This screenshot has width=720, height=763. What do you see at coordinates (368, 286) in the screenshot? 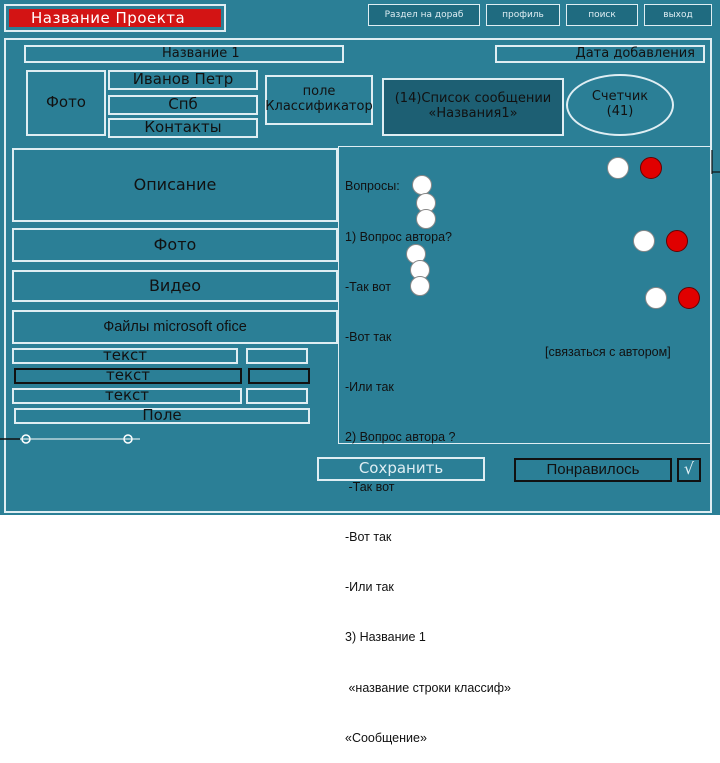
I see `answer-line: -Так вот` at bounding box center [368, 286].